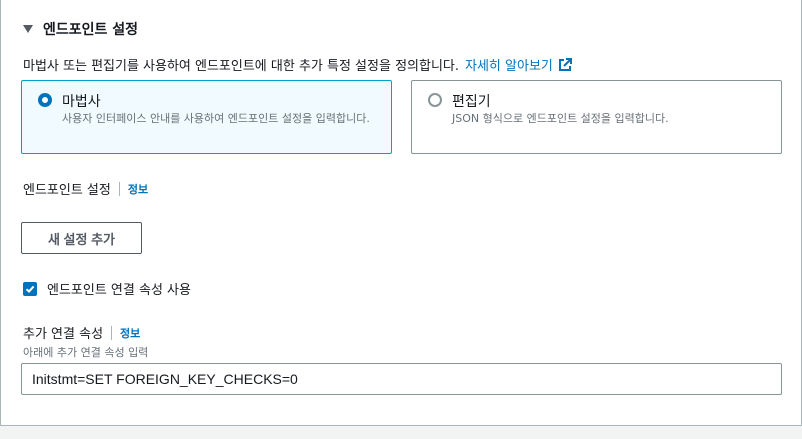 This screenshot has width=802, height=439. What do you see at coordinates (216, 118) in the screenshot?
I see `wizard-option-description: 사용자 인터페이스 안내를 사용하여 엔드포인트 설정을 입력합니다.` at bounding box center [216, 118].